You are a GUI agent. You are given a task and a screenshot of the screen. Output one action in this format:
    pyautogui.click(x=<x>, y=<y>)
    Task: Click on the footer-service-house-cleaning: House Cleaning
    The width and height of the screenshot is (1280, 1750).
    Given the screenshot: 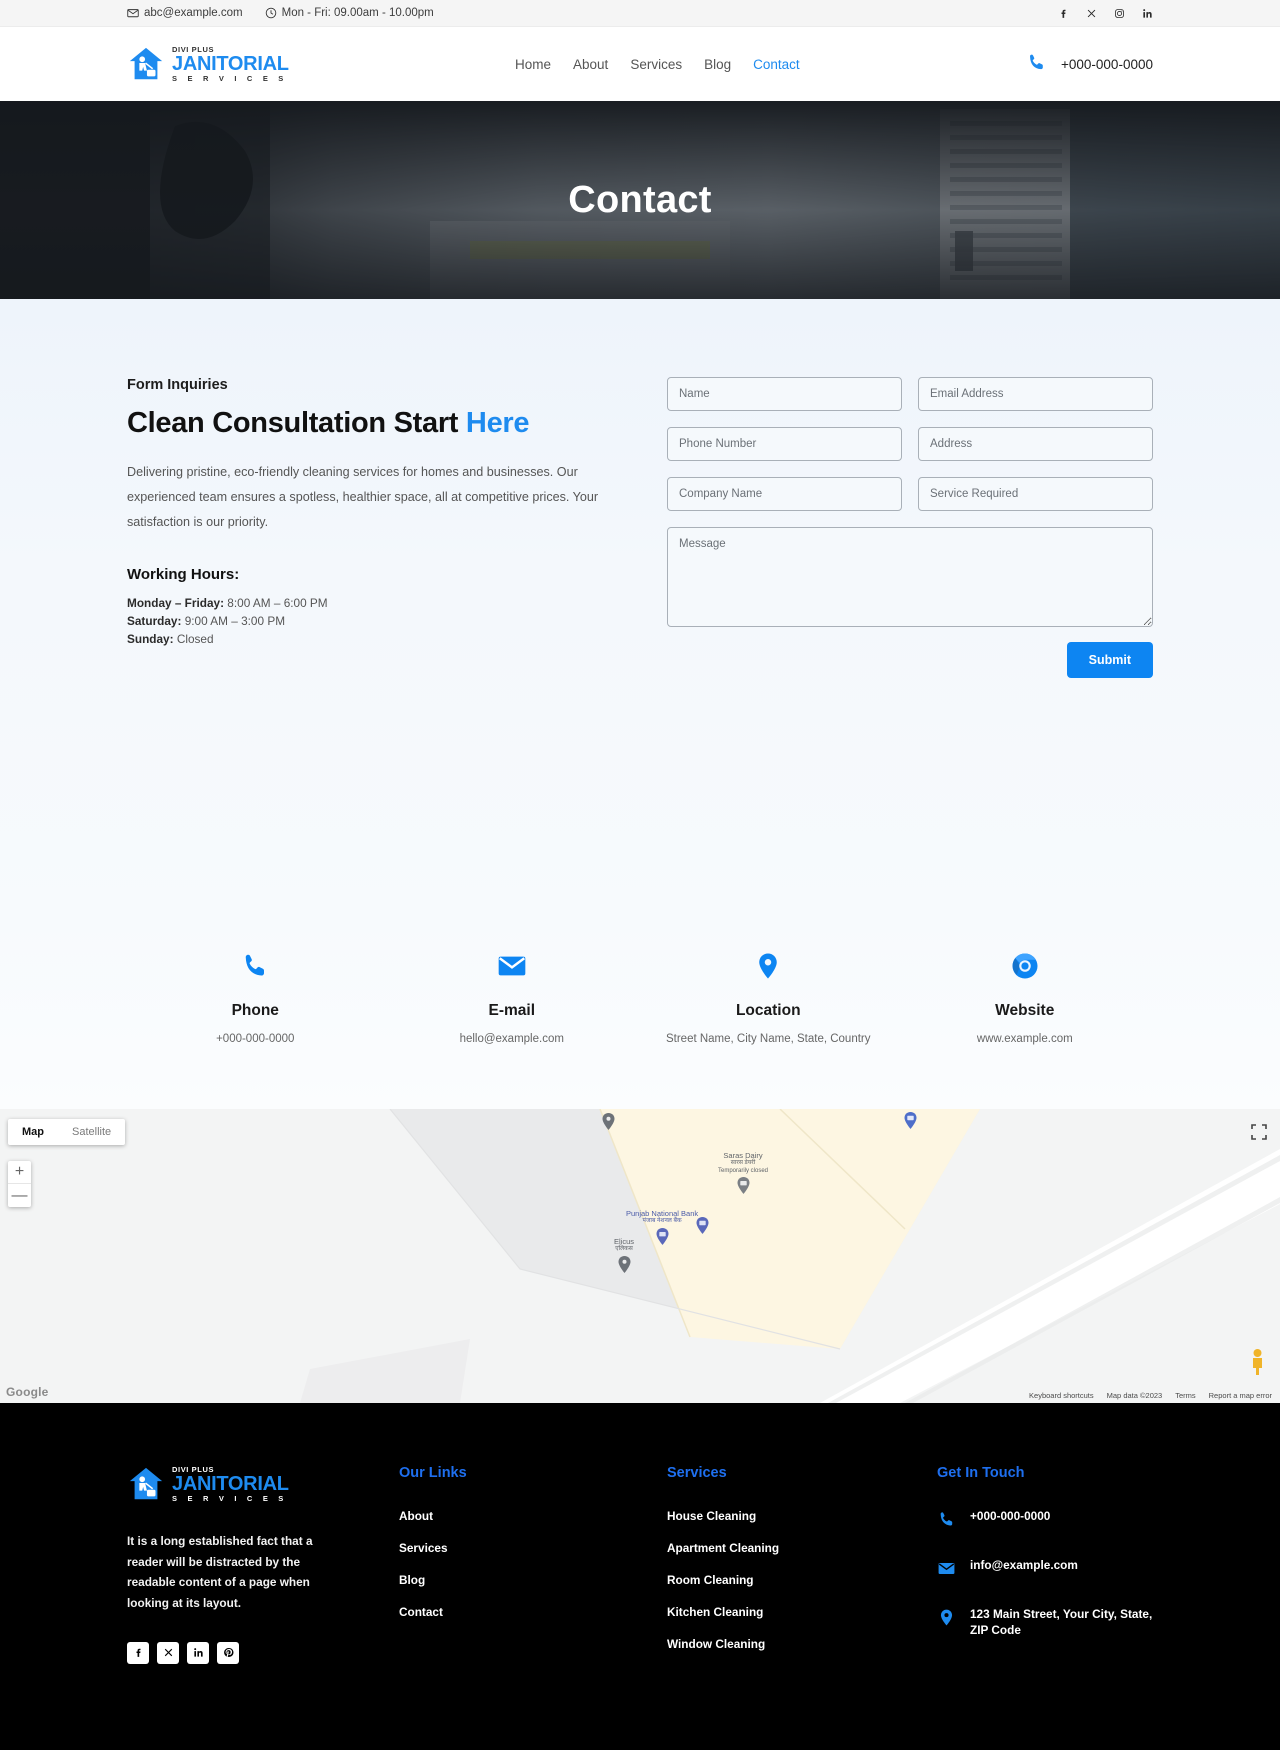 What is the action you would take?
    pyautogui.click(x=802, y=1516)
    